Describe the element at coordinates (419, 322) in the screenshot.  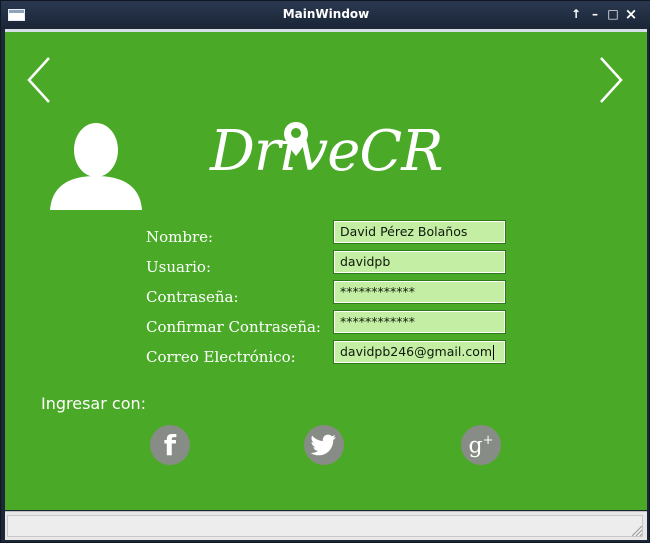
I see `confirmar-contrasena-input: ************` at that location.